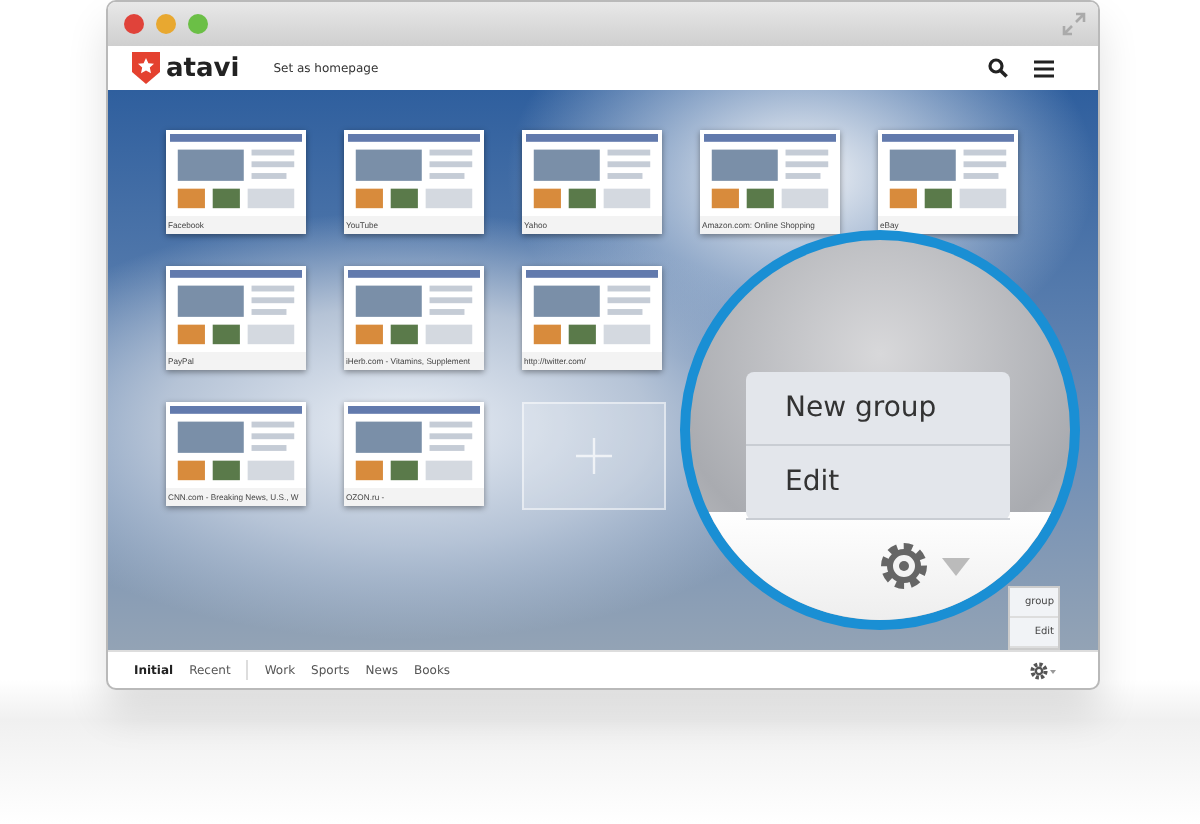  I want to click on plus-icon, so click(594, 456).